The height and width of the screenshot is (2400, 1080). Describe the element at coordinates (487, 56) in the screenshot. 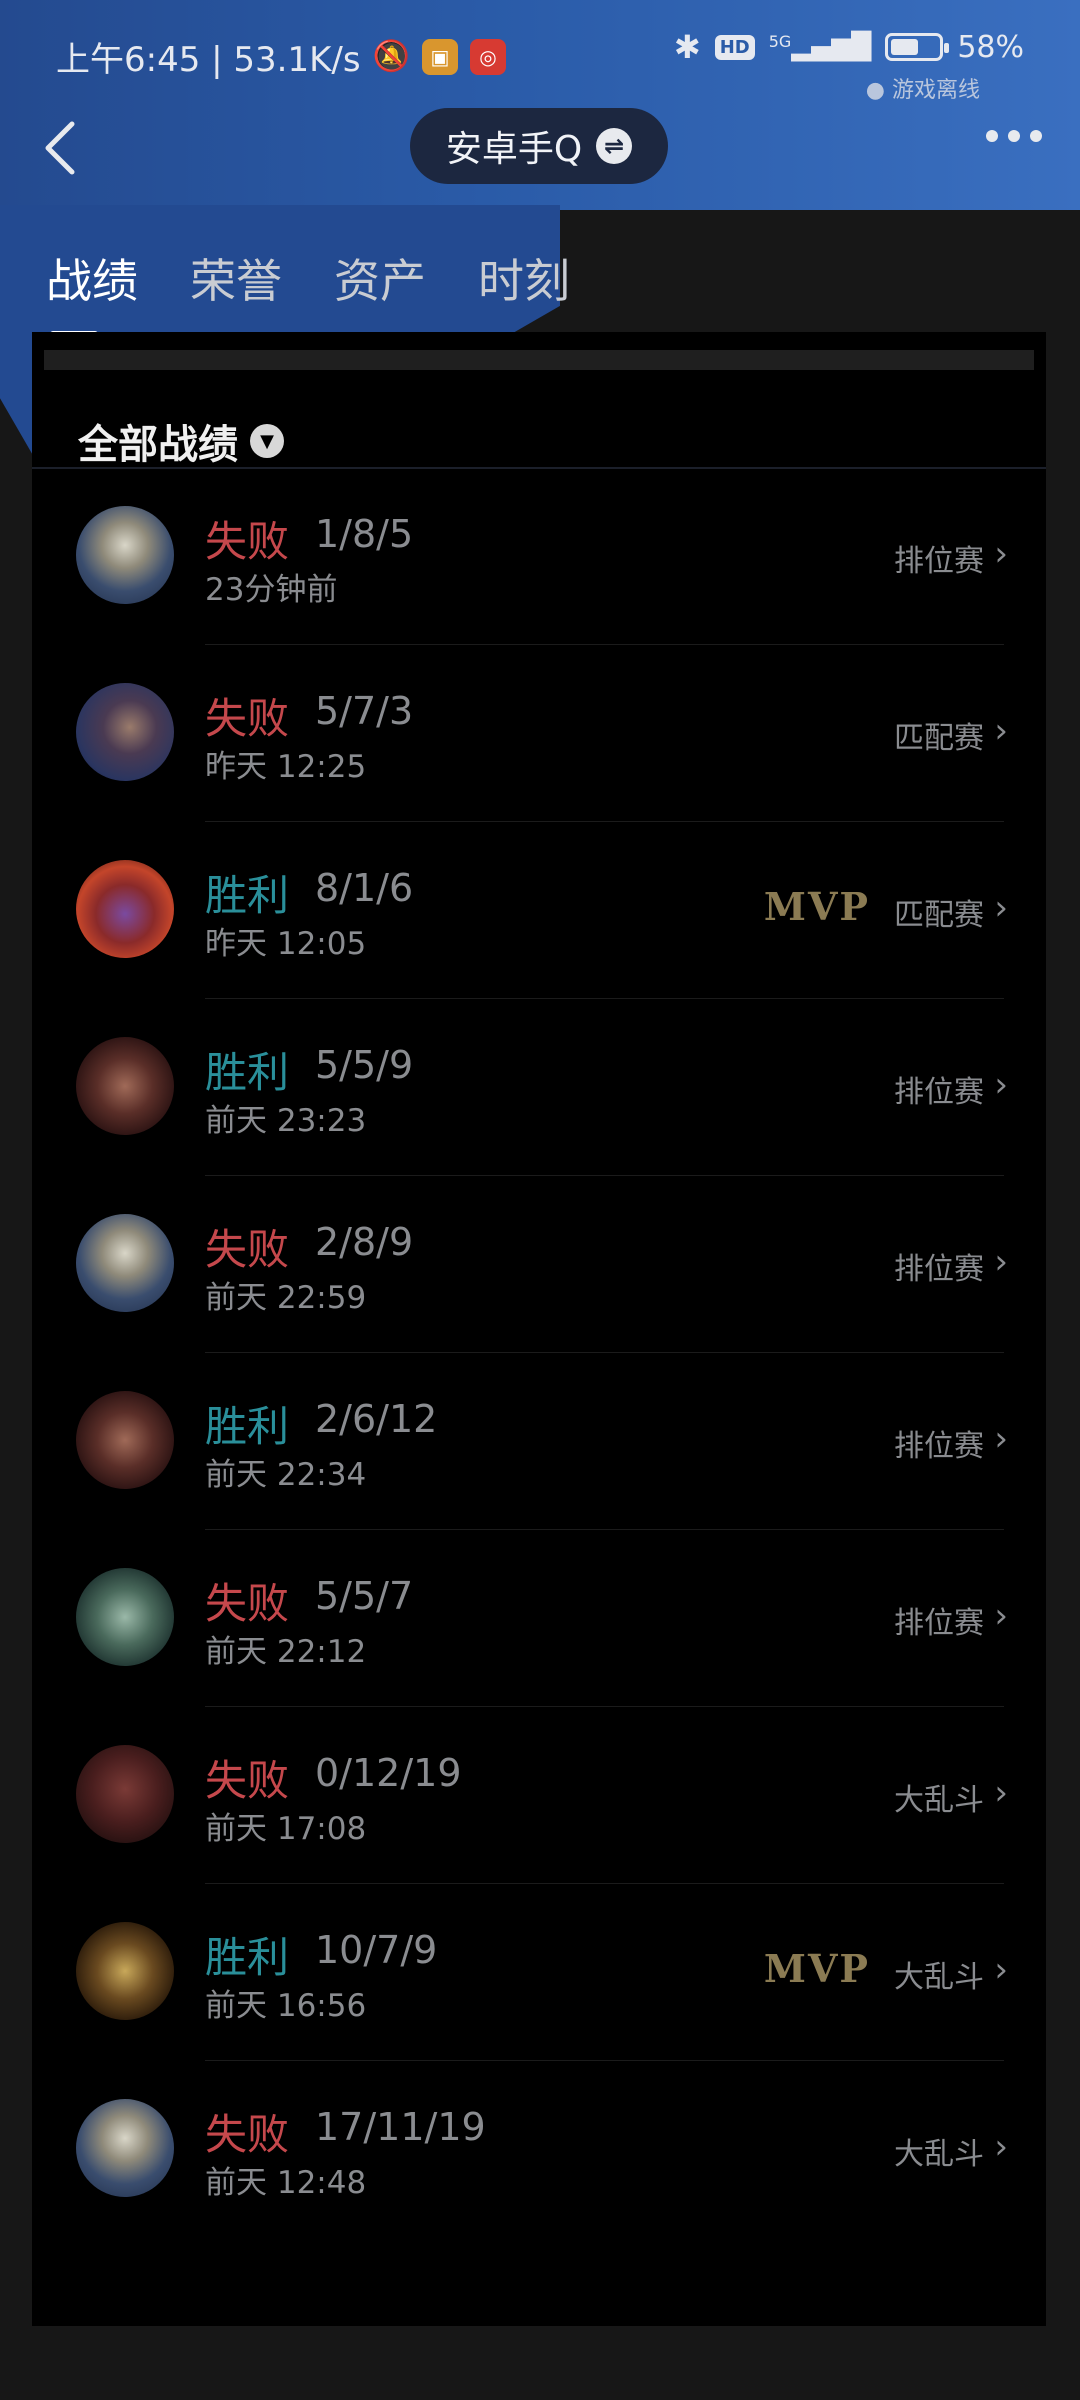

I see `music-app-icon: ◎` at that location.